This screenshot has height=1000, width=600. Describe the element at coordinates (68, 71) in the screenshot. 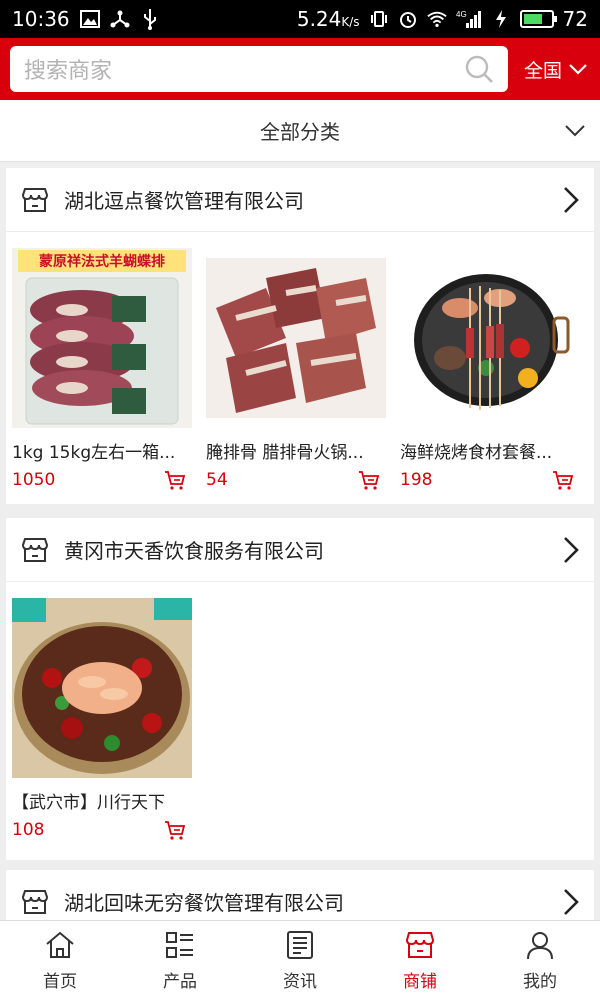

I see `search-placeholder: 搜索商家` at that location.